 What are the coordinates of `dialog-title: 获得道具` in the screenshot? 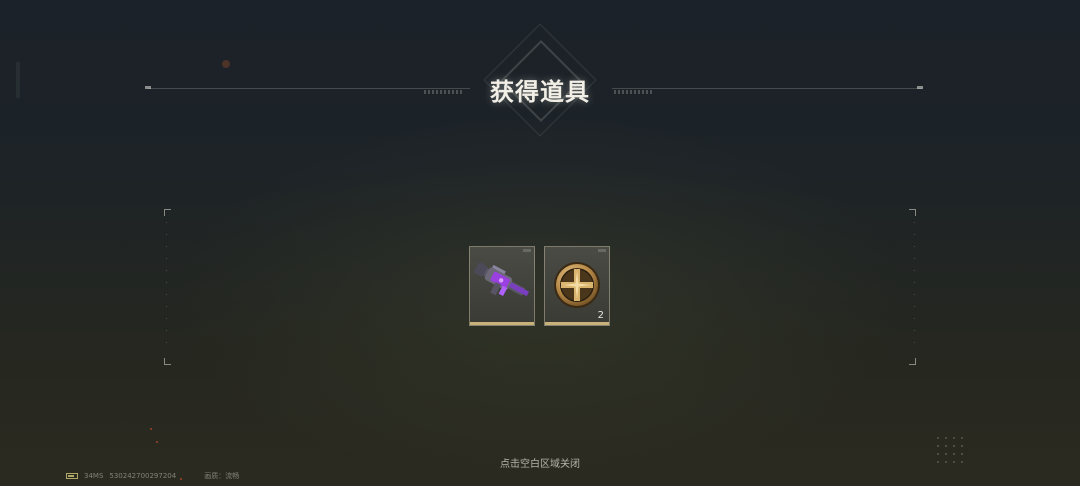 It's located at (540, 92).